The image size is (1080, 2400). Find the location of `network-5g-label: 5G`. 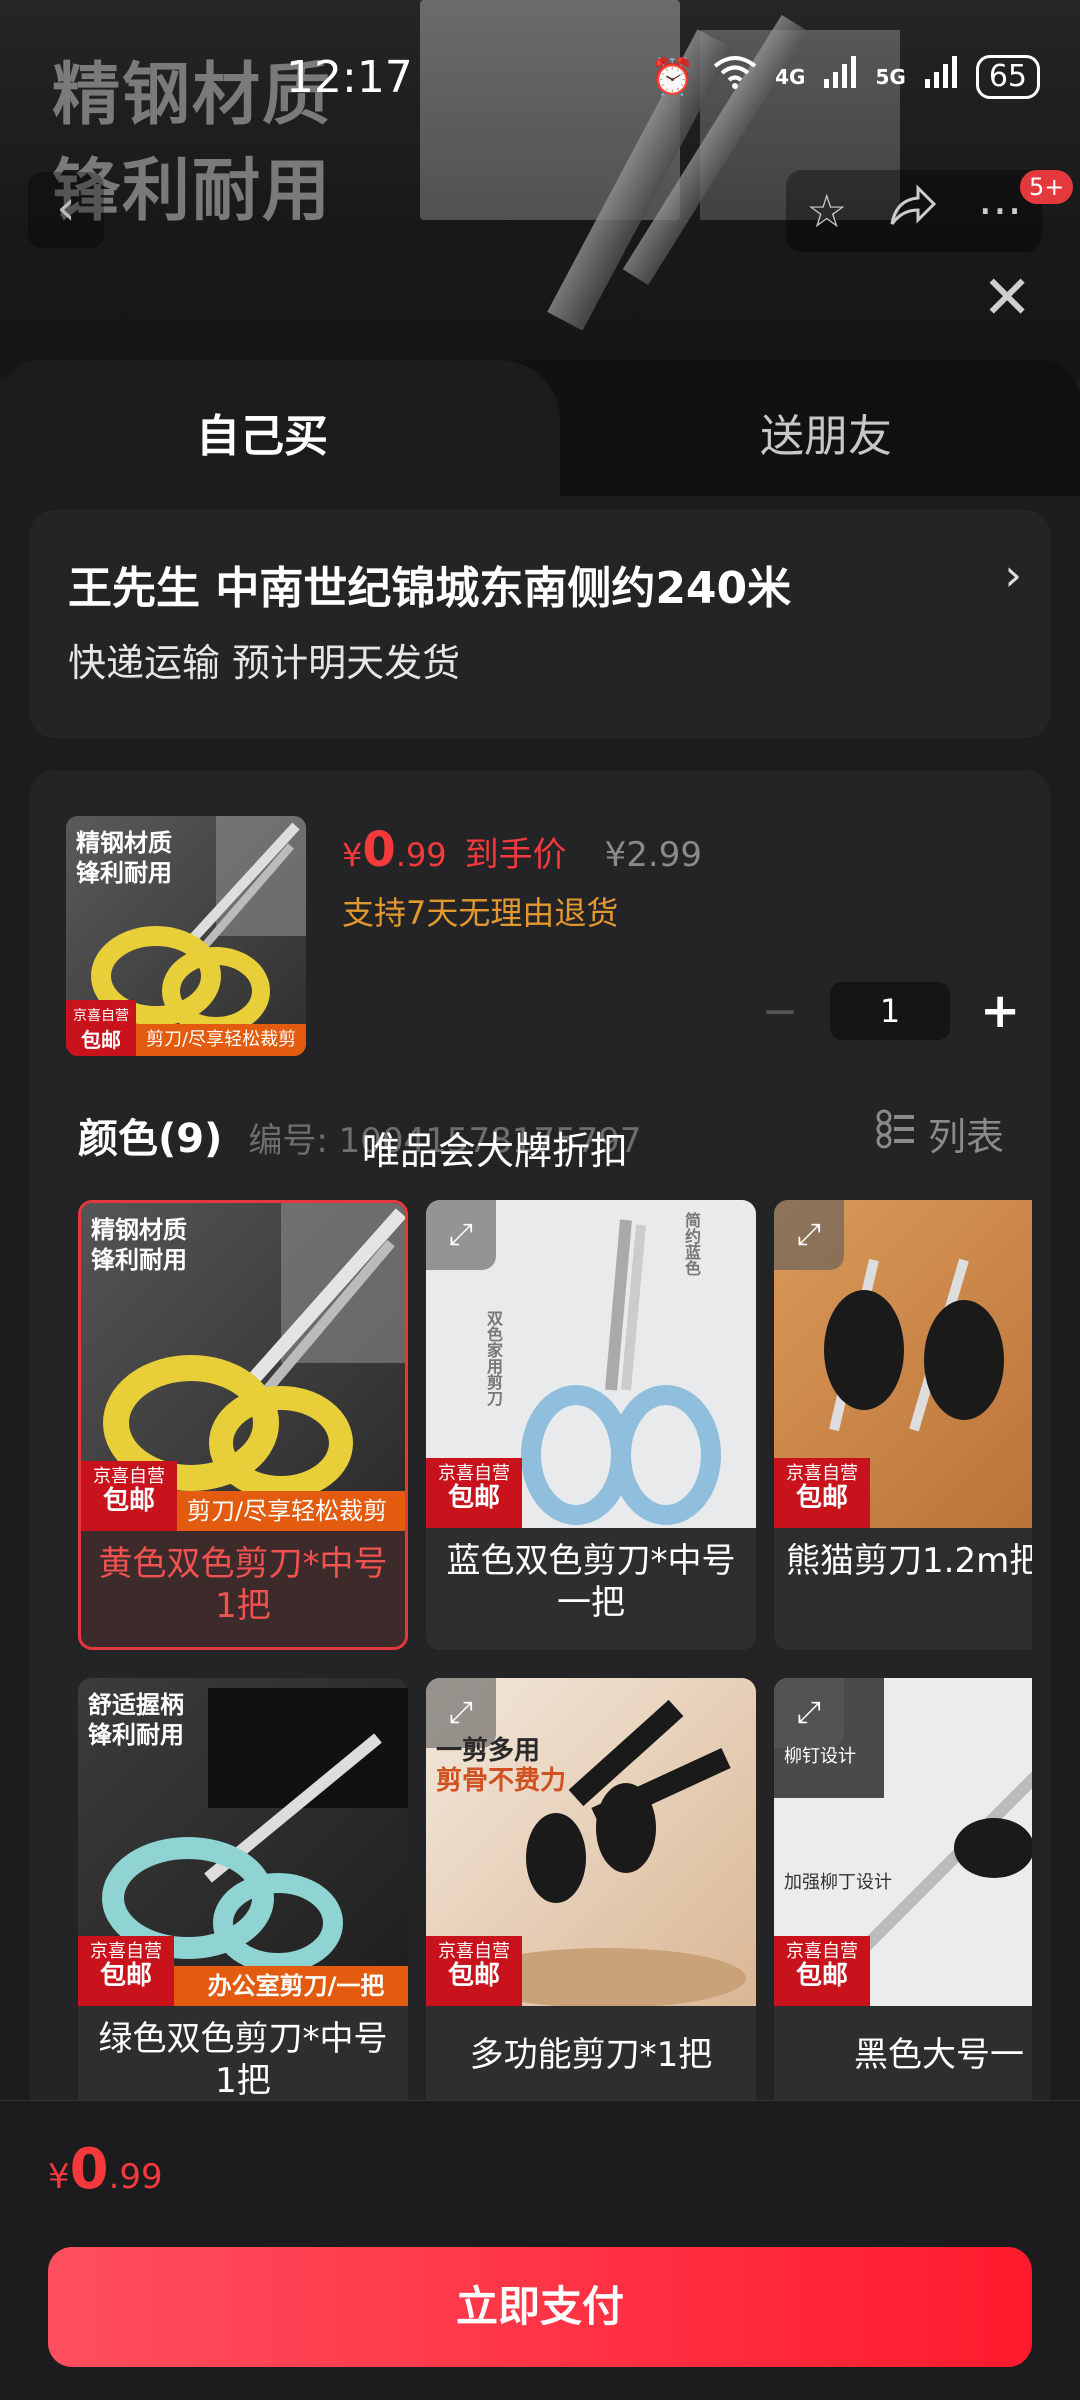

network-5g-label: 5G is located at coordinates (890, 76).